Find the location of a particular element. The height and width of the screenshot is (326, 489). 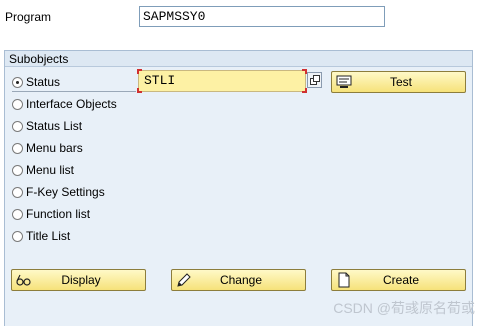

radio-label: Function list is located at coordinates (58, 214).